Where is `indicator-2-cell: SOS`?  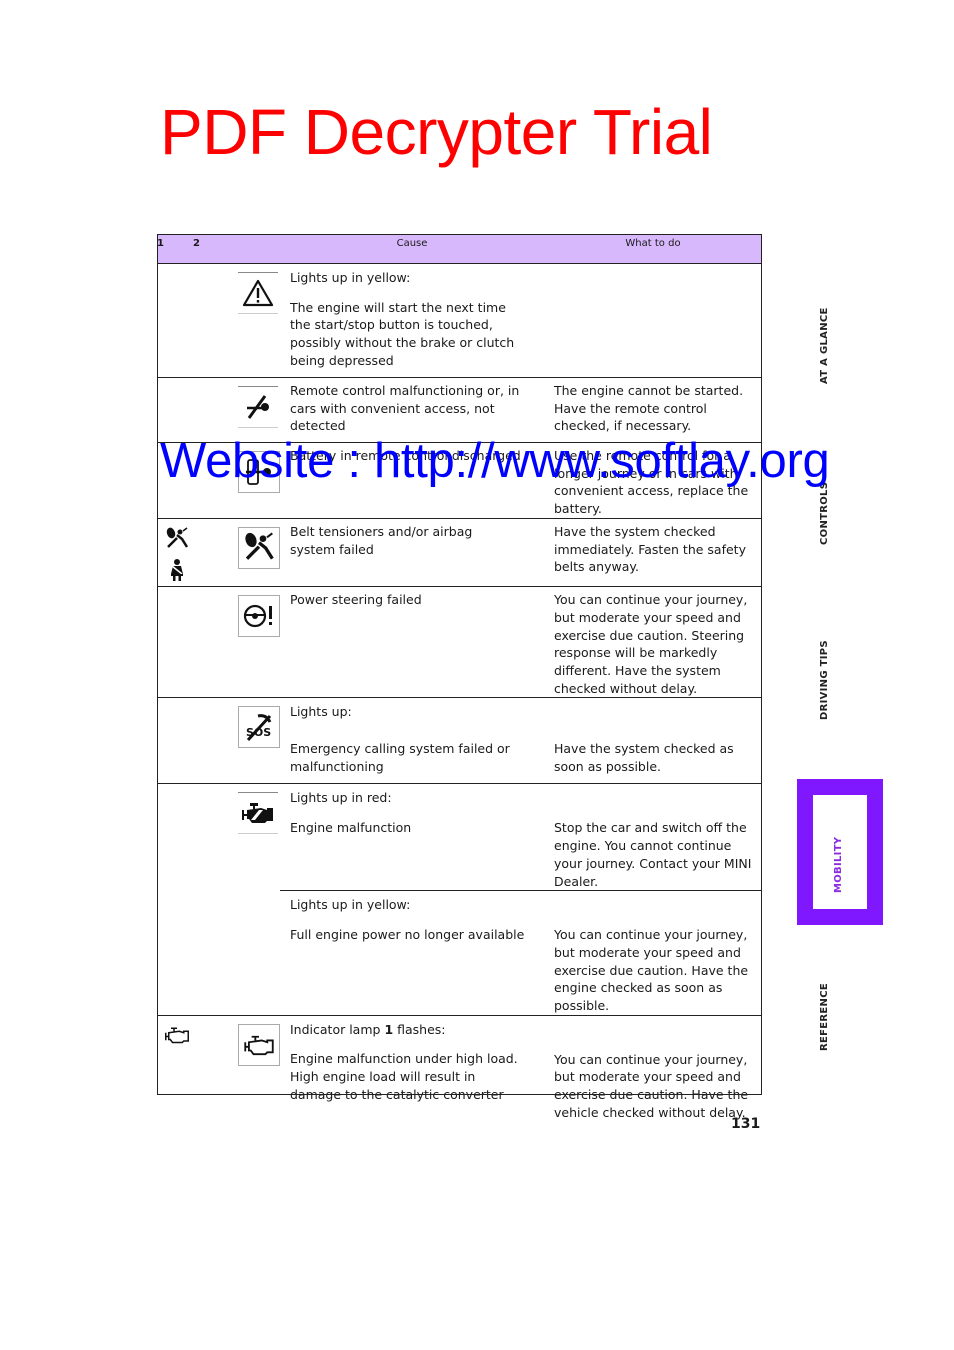 indicator-2-cell: SOS is located at coordinates (236, 741).